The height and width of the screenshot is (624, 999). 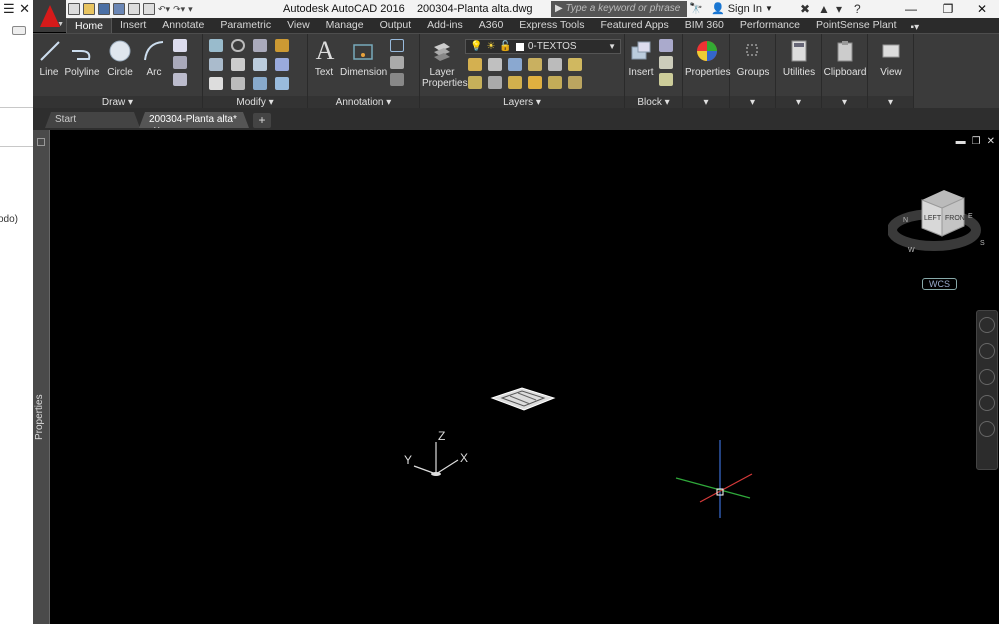 I want to click on tab-home: Home, so click(x=89, y=25).